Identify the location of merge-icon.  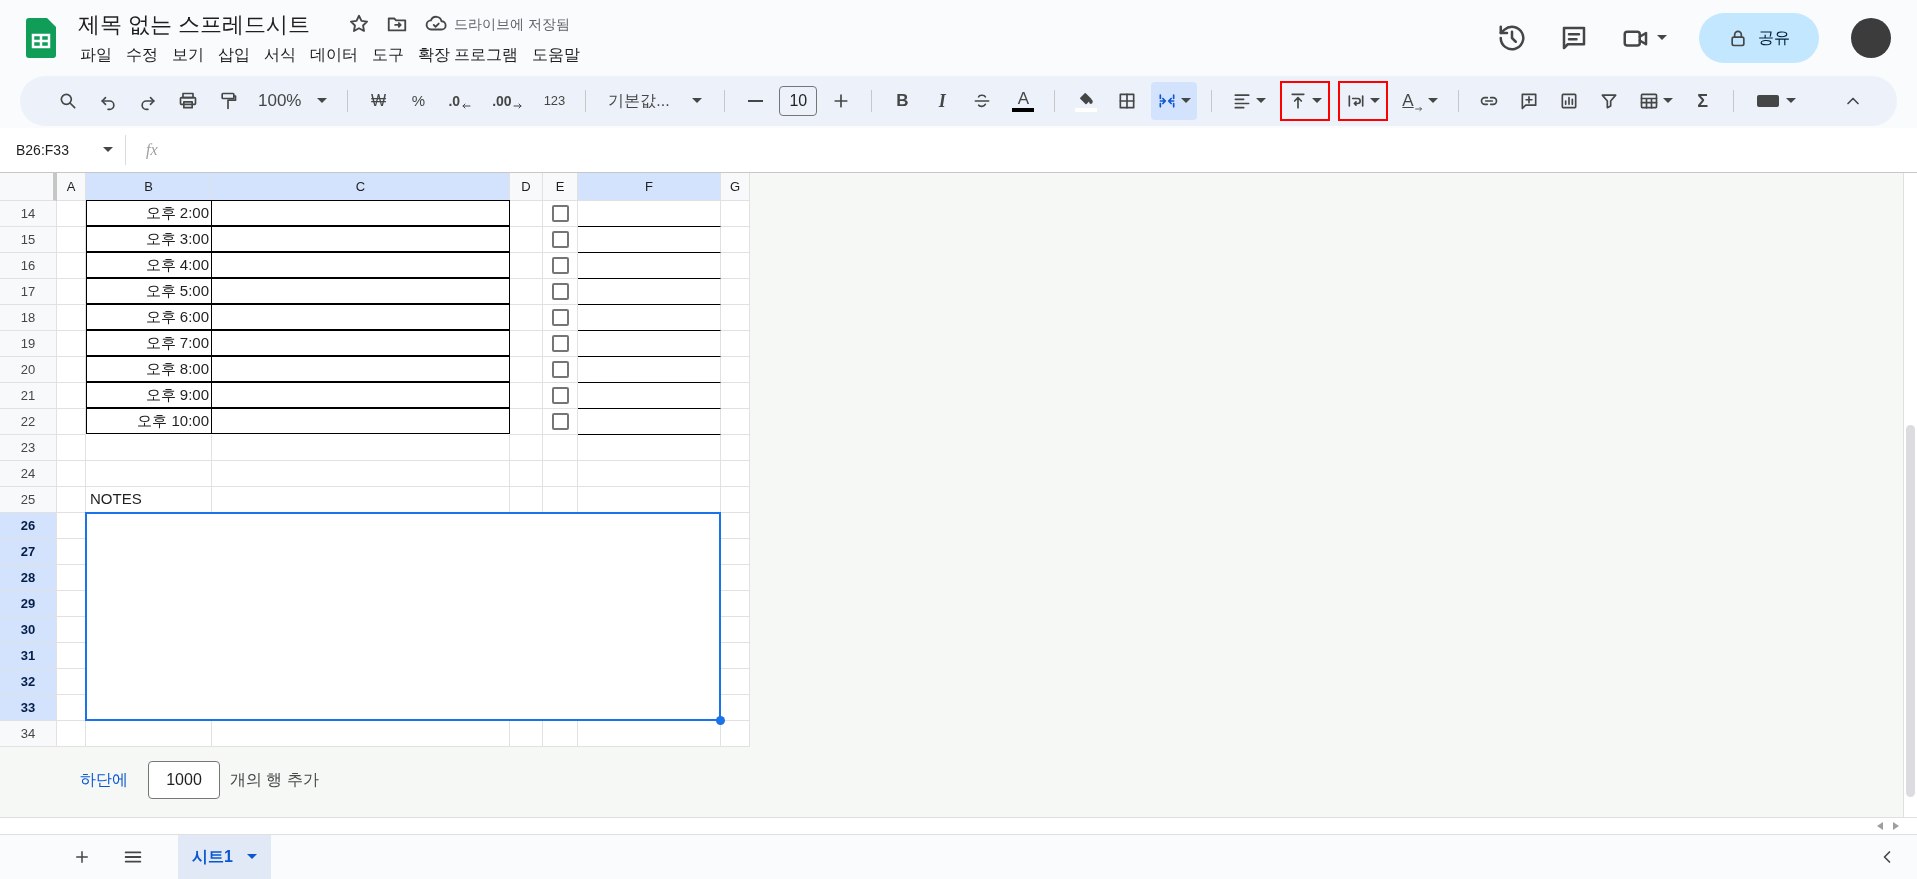
(1167, 101).